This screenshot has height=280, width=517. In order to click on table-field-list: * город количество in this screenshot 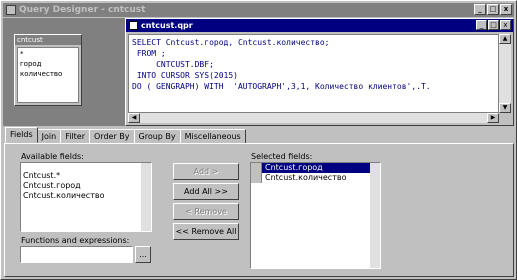, I will do `click(48, 75)`.